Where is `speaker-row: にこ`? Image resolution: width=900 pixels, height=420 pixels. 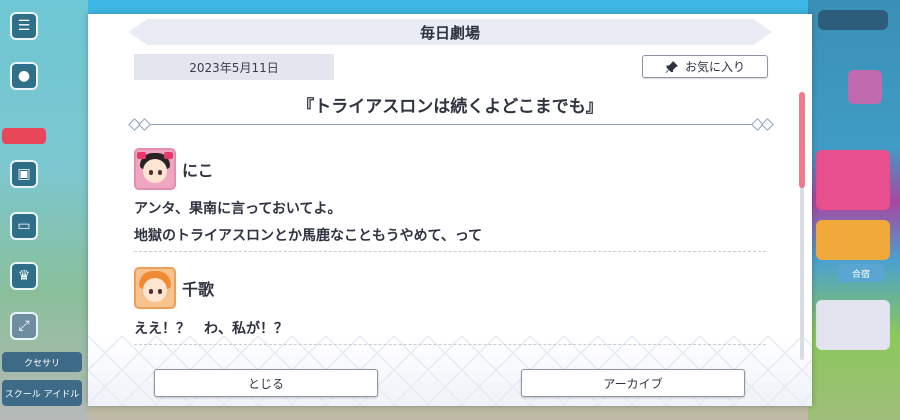 speaker-row: にこ is located at coordinates (174, 169).